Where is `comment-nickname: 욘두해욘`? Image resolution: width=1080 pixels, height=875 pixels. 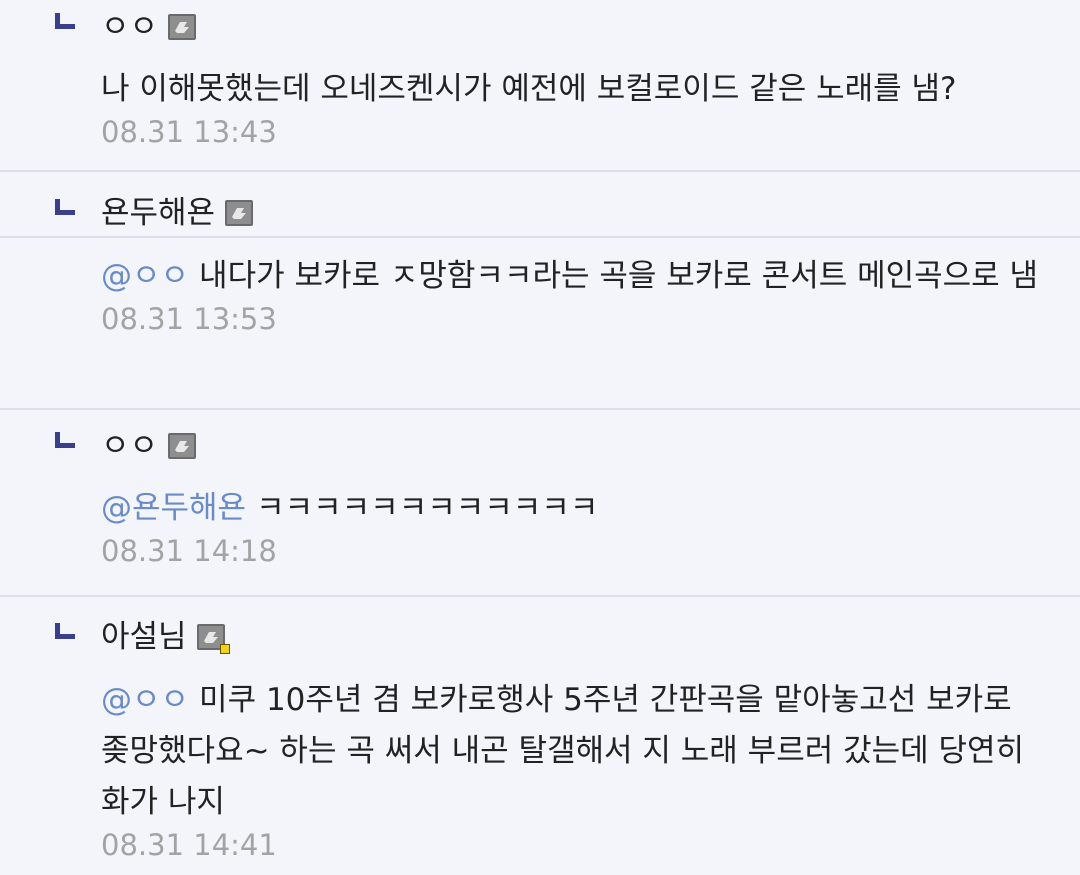 comment-nickname: 욘두해욘 is located at coordinates (158, 213).